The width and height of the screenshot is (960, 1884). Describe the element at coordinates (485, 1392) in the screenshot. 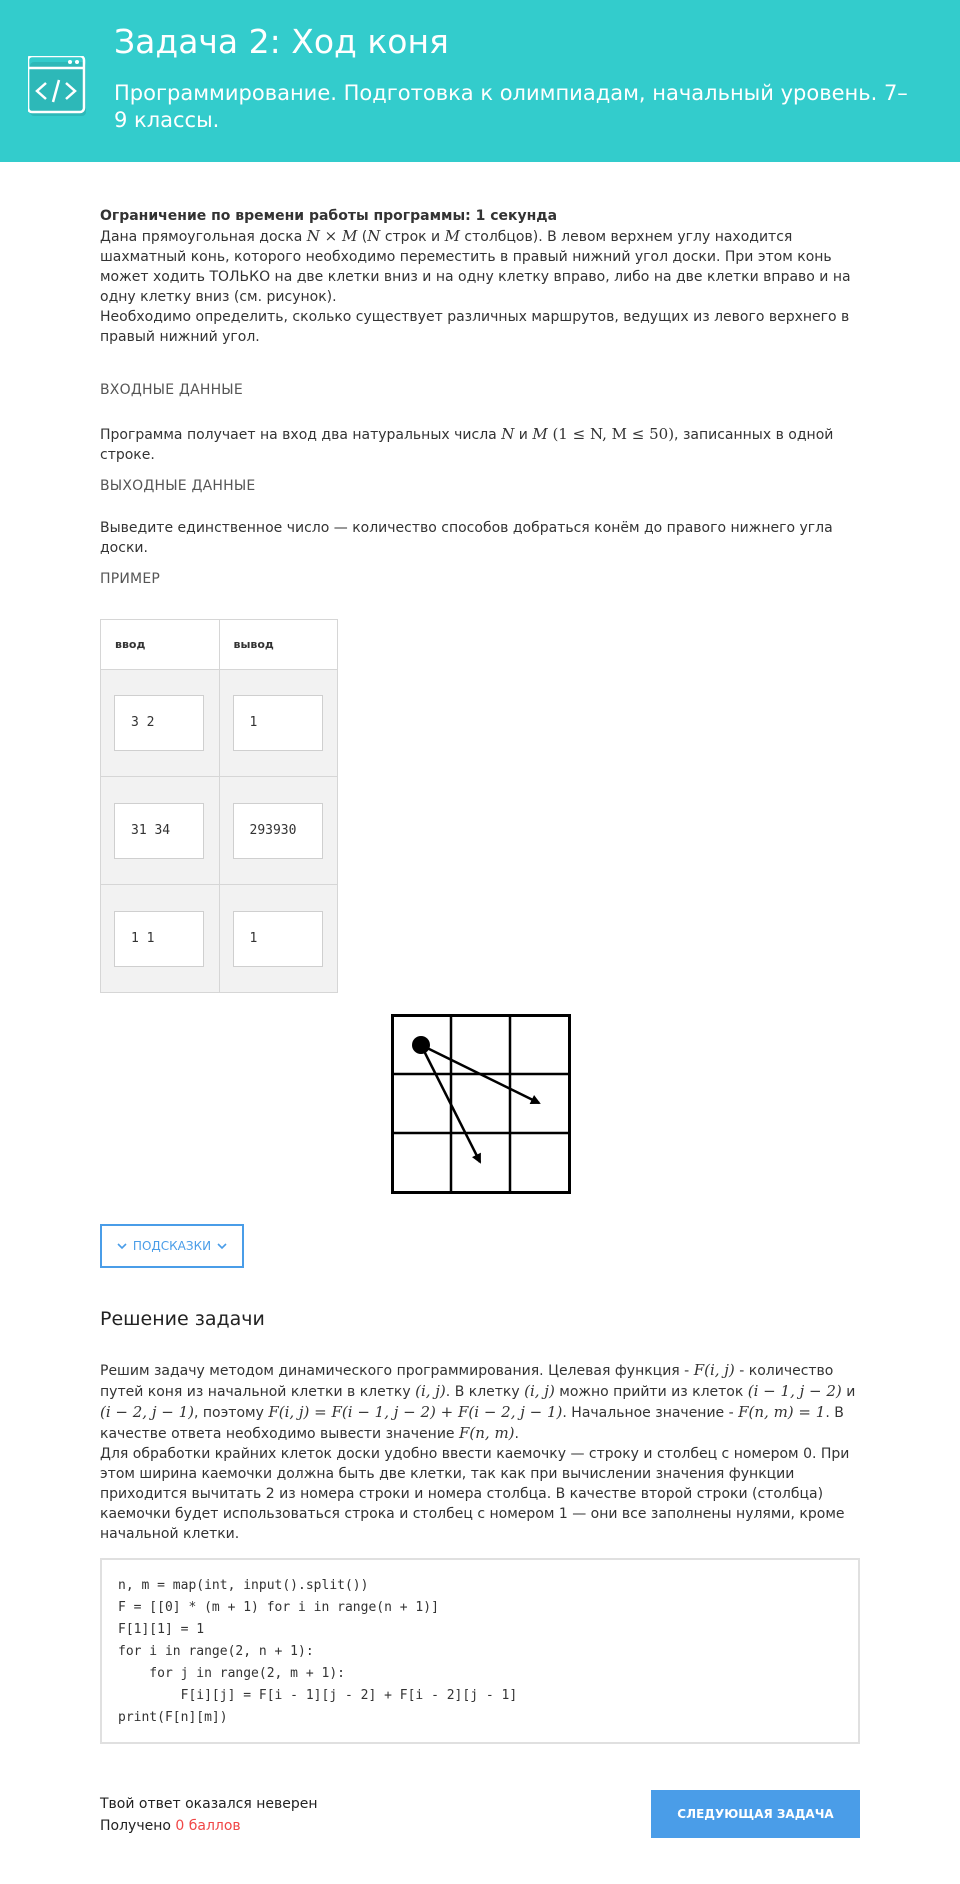

I see `solution-segment: . В клетку` at that location.